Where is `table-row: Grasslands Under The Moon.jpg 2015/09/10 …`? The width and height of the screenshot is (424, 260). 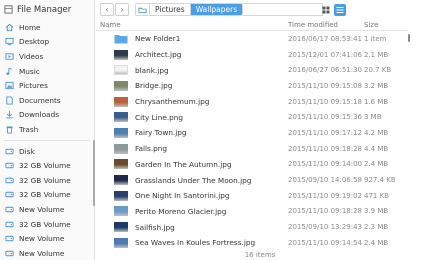 table-row: Grasslands Under The Moon.jpg 2015/09/10 … is located at coordinates (252, 180).